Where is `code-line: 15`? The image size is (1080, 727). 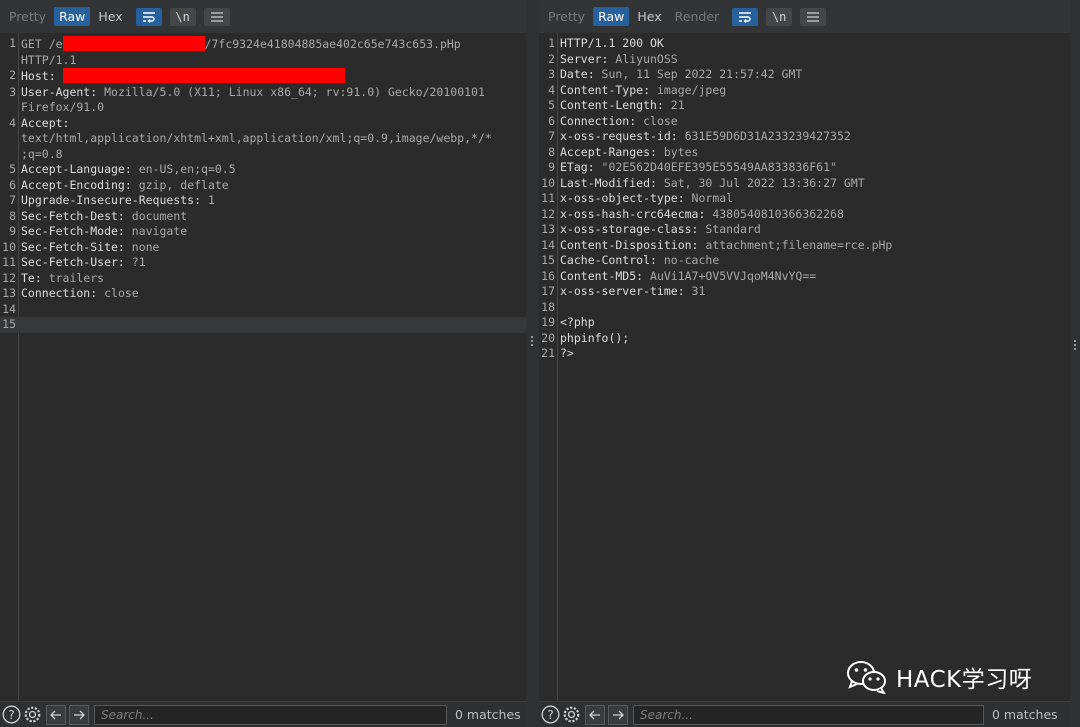
code-line: 15 is located at coordinates (263, 325).